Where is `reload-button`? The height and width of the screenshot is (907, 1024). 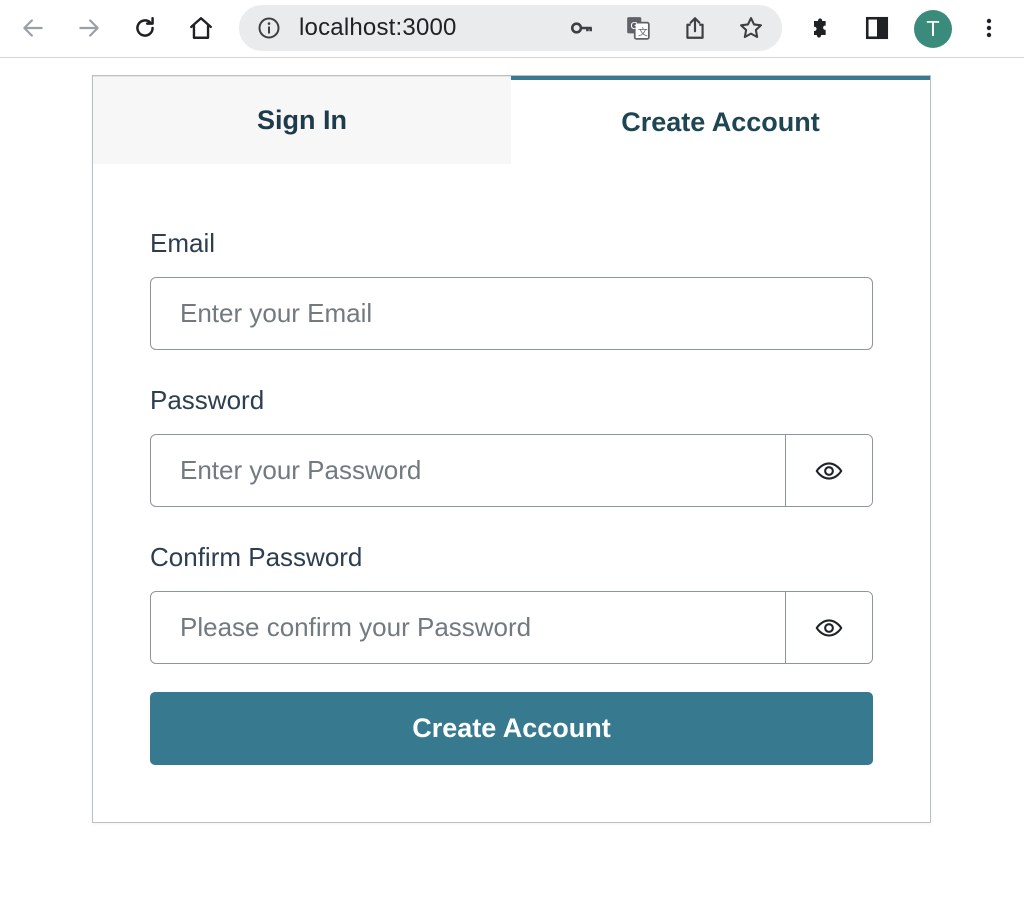
reload-button is located at coordinates (145, 28).